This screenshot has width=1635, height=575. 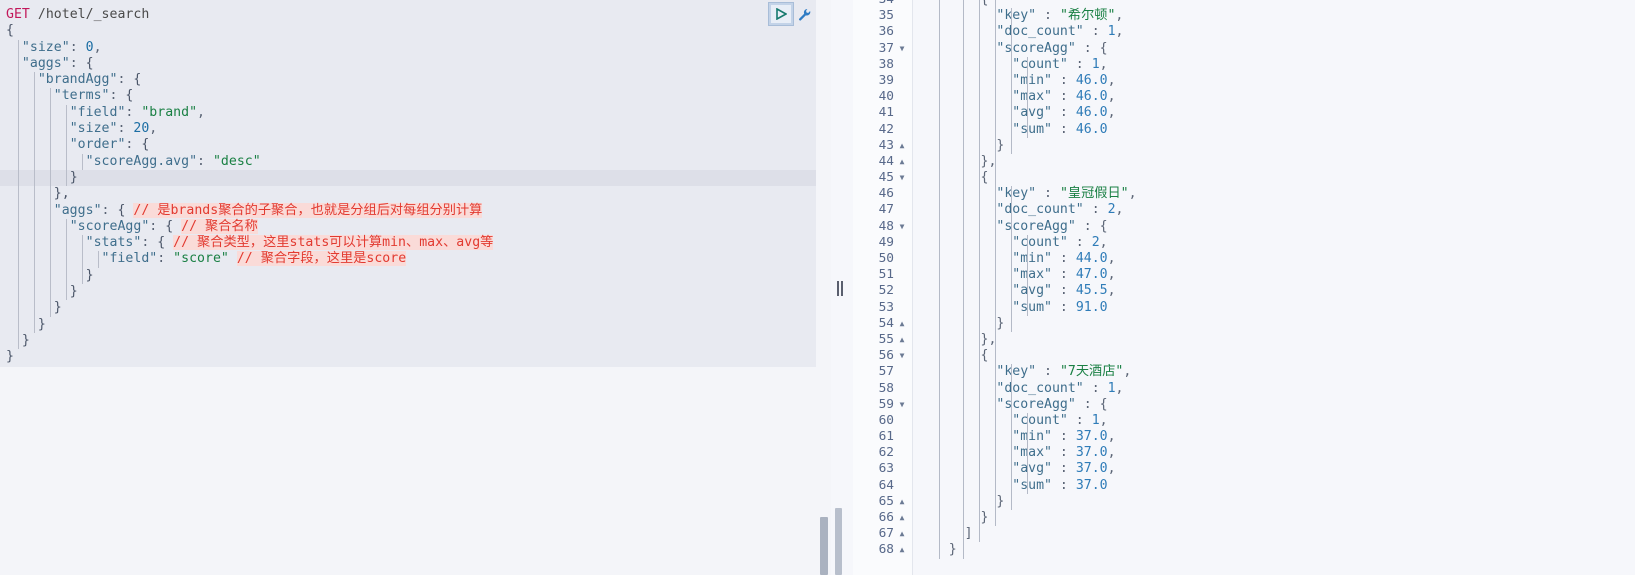 I want to click on editor-actions-toolbar, so click(x=790, y=14).